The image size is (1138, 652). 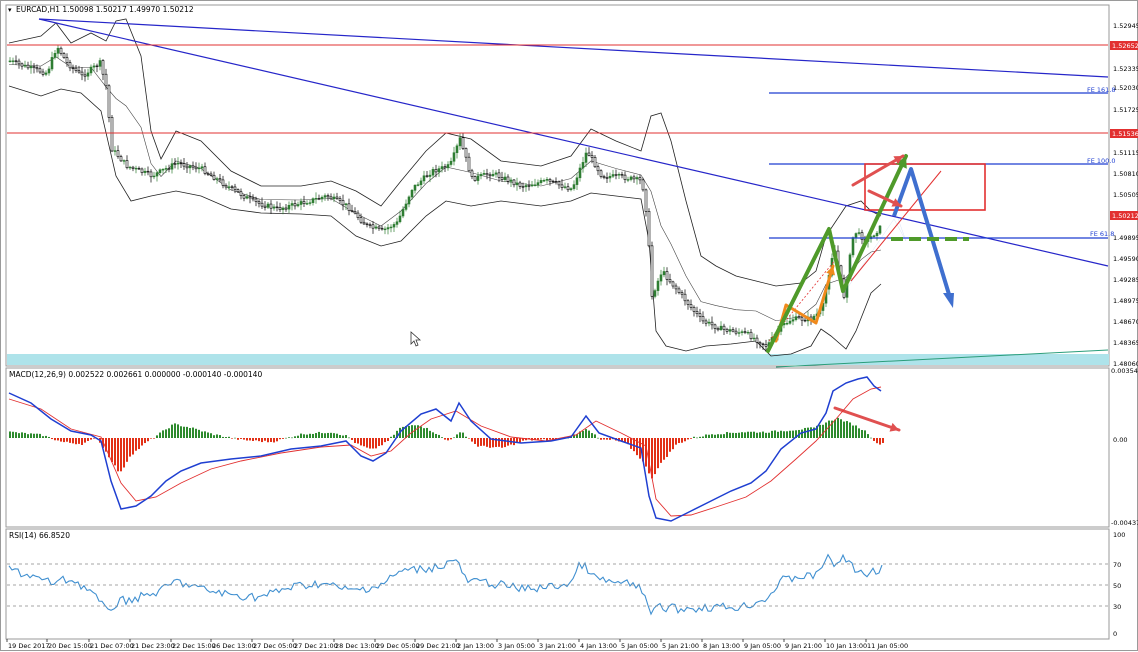 I want to click on price-label: 1.50810, so click(x=1125, y=174).